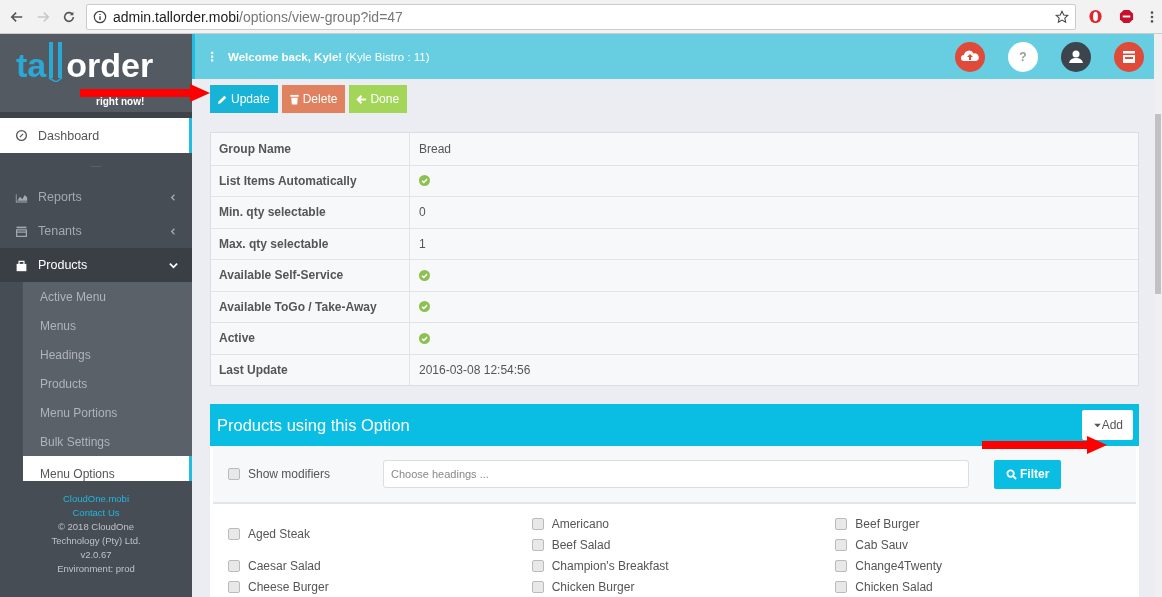 This screenshot has height=597, width=1162. I want to click on table-cell: Available ToGo / Take-Away, so click(310, 306).